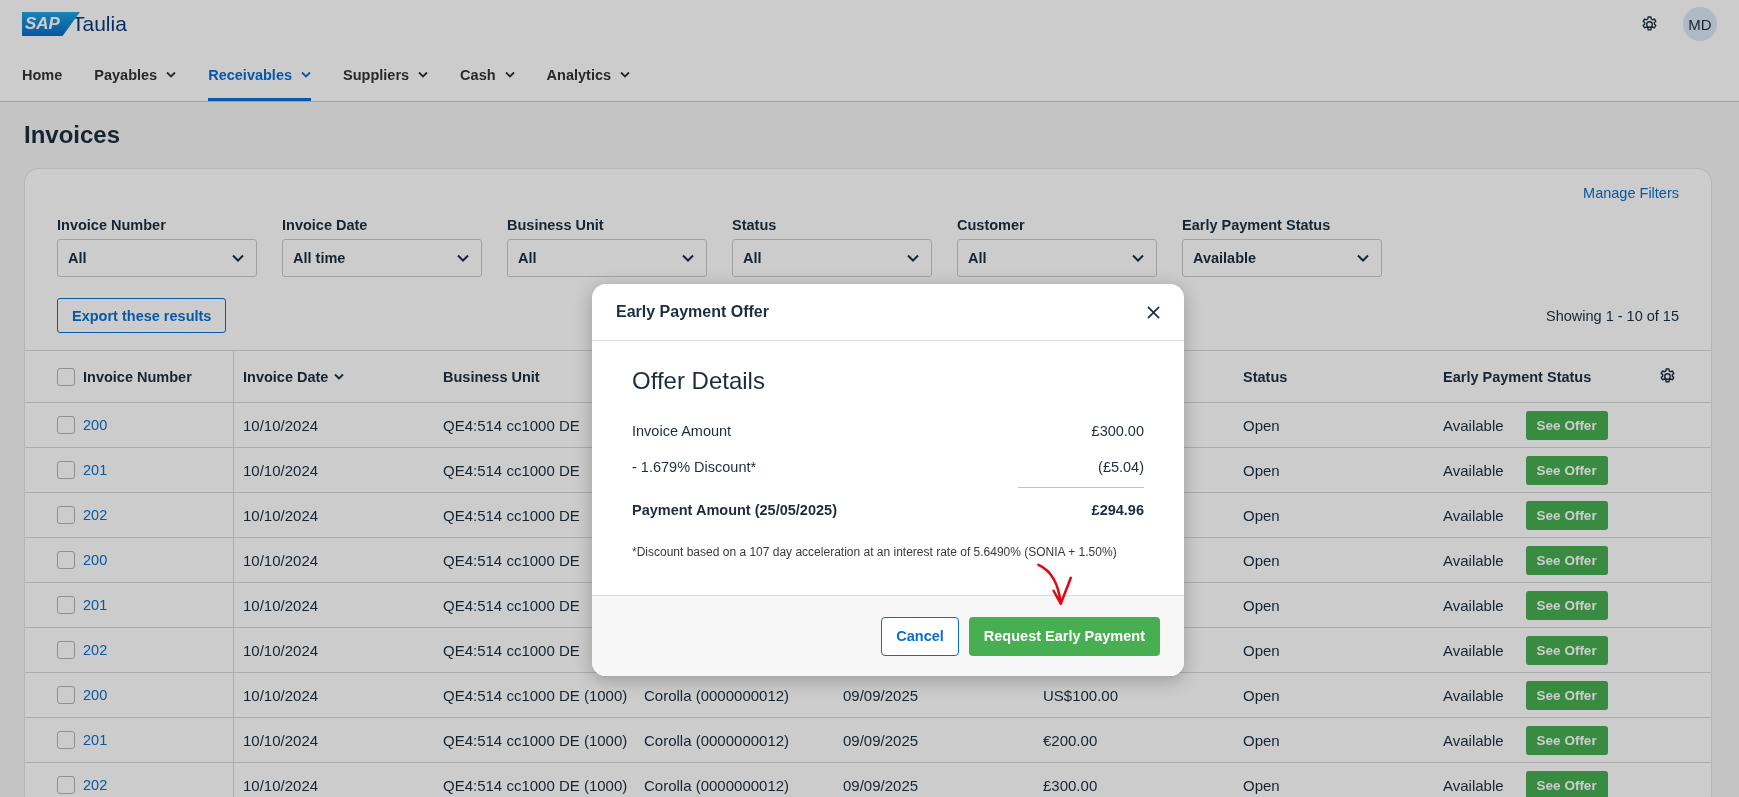 Image resolution: width=1739 pixels, height=797 pixels. What do you see at coordinates (1700, 24) in the screenshot?
I see `user-avatar: MD` at bounding box center [1700, 24].